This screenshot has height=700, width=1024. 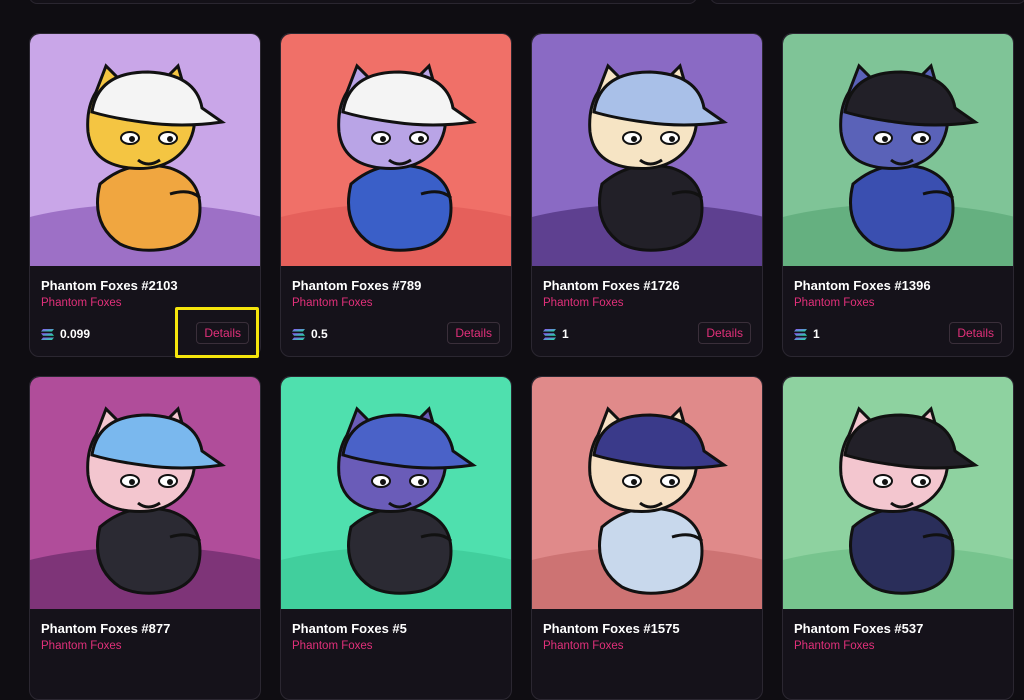 I want to click on nft-title: Phantom Foxes #1396, so click(x=862, y=285).